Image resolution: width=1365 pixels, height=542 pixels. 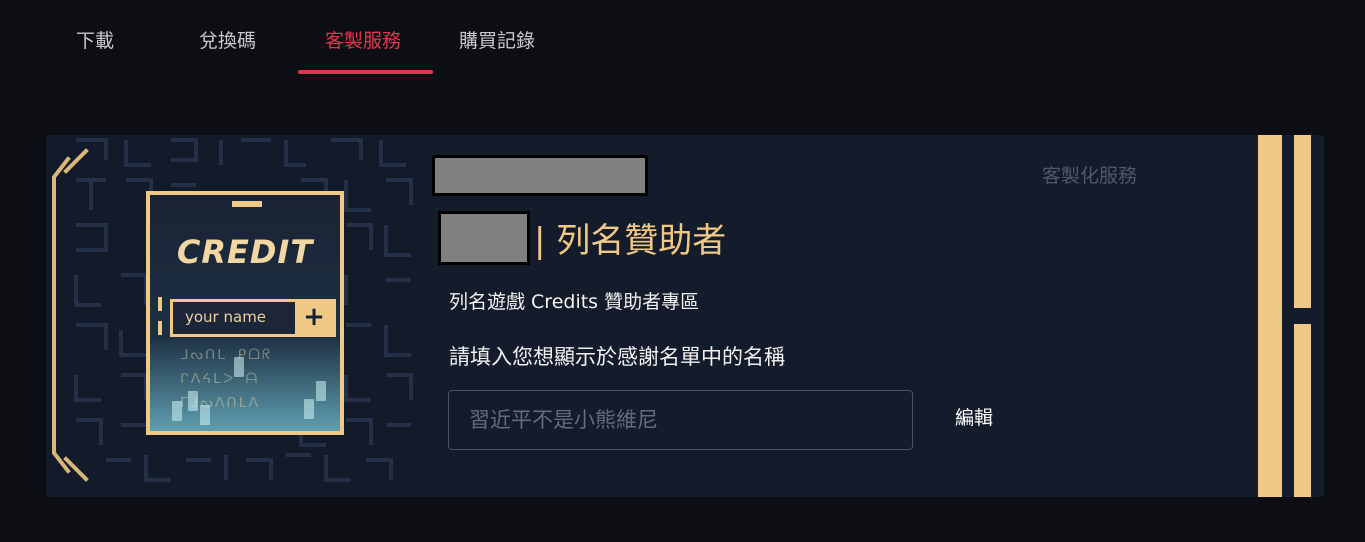 I want to click on tab-redeem-code: 兌換碼, so click(x=227, y=39).